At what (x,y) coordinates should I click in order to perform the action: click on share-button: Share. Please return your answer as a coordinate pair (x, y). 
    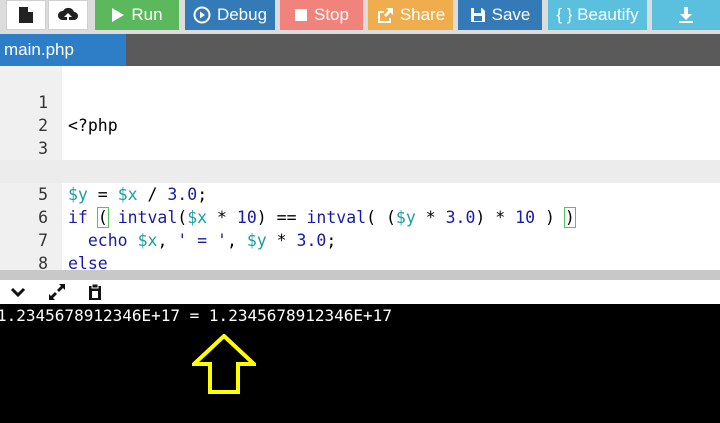
    Looking at the image, I should click on (410, 15).